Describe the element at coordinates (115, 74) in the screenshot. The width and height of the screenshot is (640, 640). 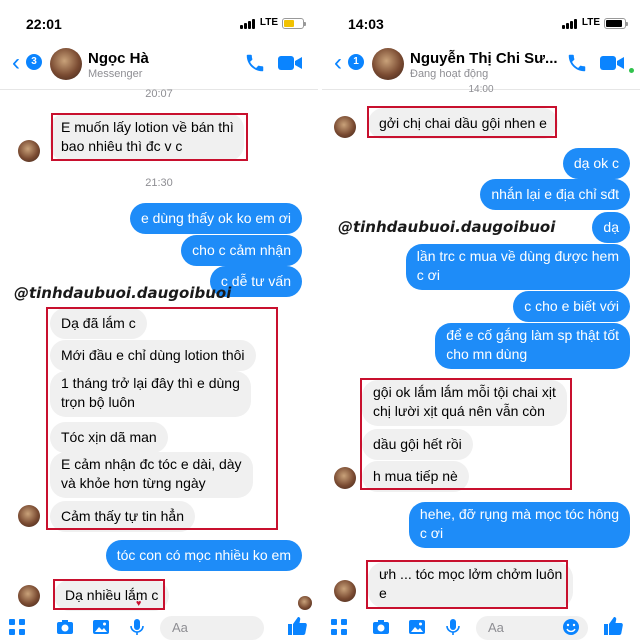
I see `contact-subtitle: Messenger` at that location.